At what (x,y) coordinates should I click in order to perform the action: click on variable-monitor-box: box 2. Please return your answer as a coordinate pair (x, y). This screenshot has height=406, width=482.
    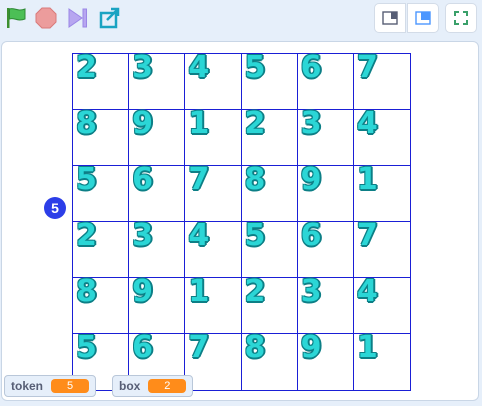
    Looking at the image, I should click on (153, 386).